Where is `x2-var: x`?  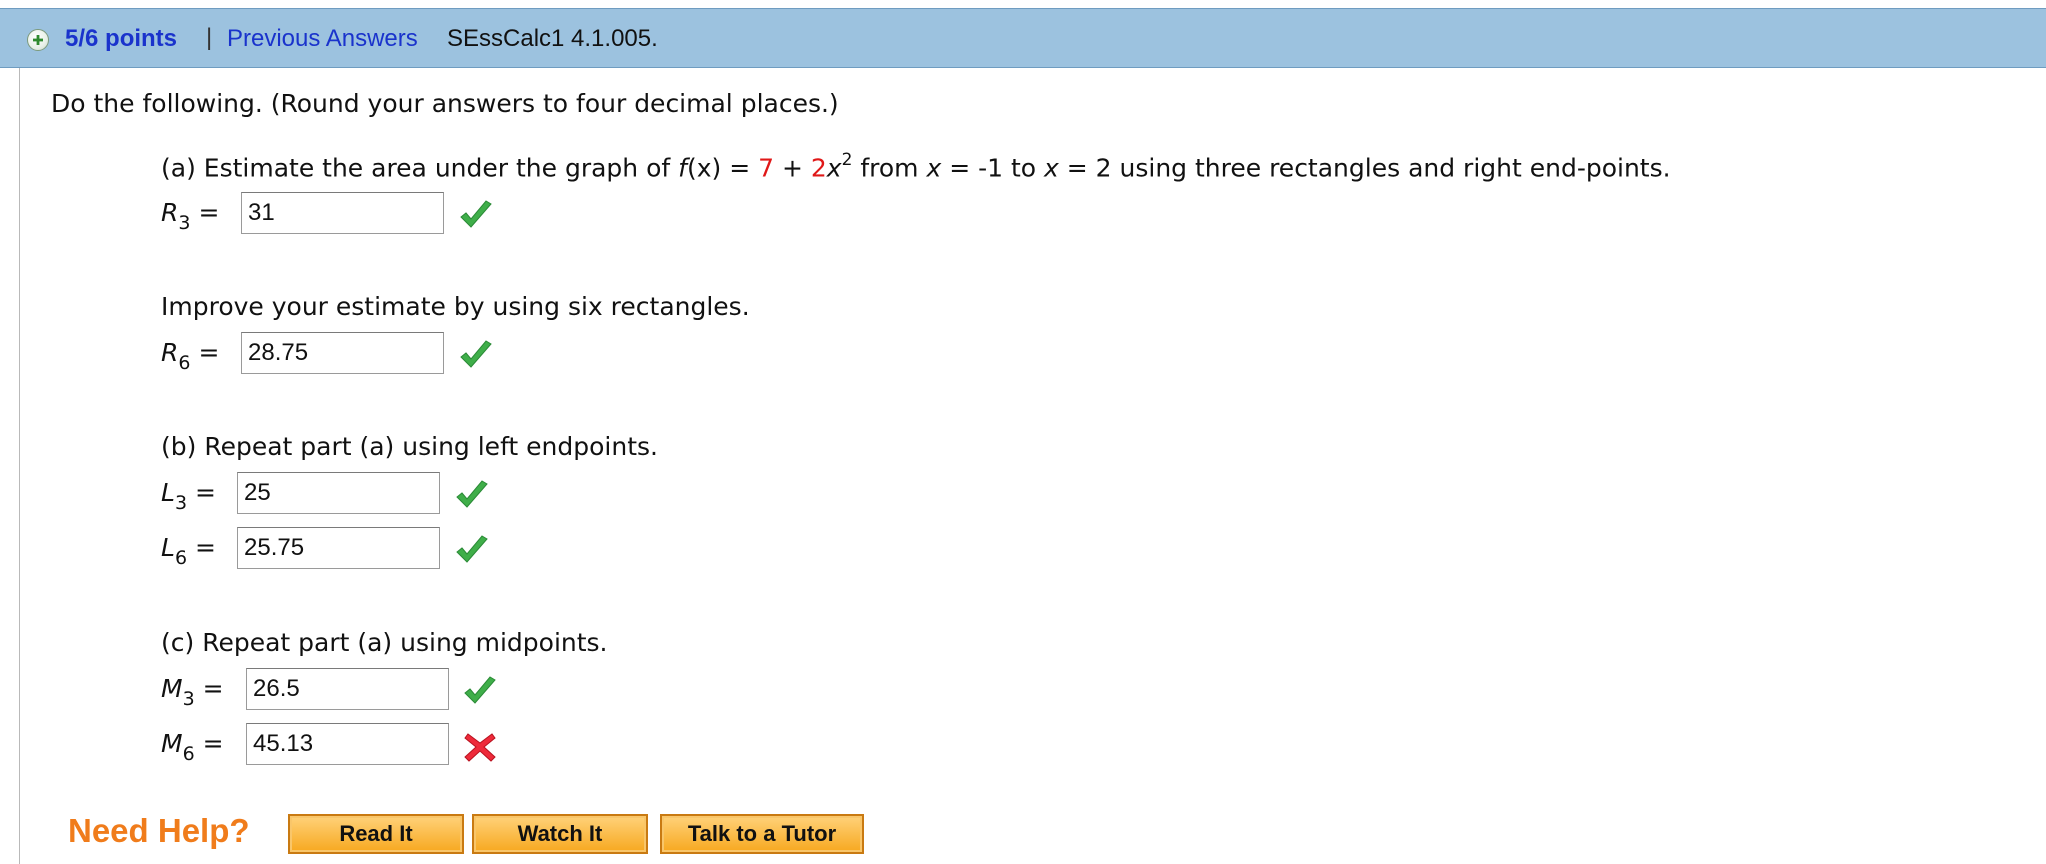 x2-var: x is located at coordinates (1051, 168).